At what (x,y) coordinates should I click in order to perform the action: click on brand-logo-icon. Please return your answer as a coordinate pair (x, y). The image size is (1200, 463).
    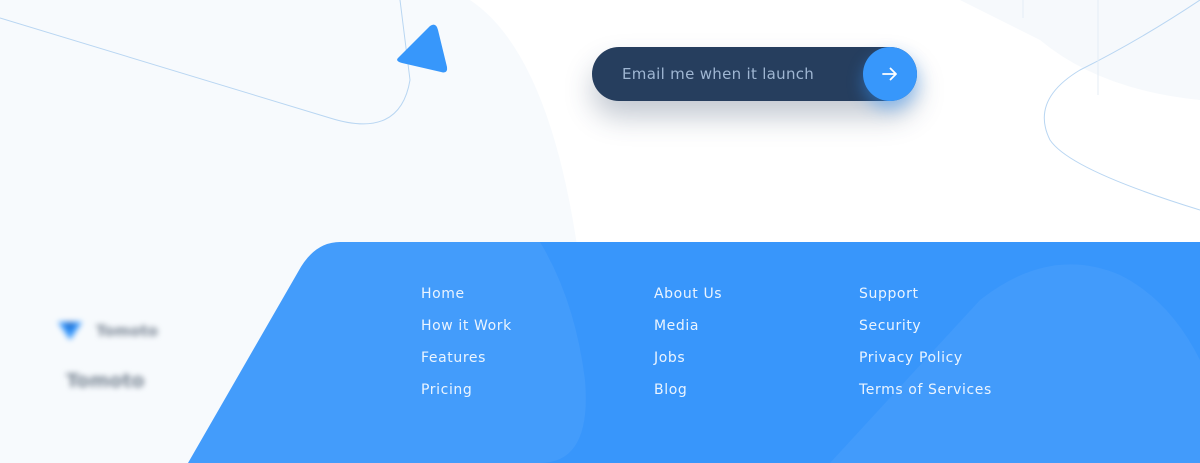
    Looking at the image, I should click on (70, 331).